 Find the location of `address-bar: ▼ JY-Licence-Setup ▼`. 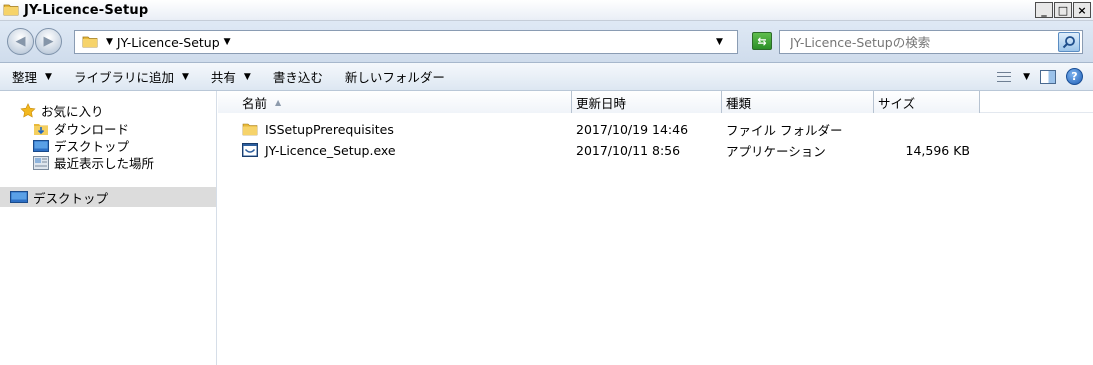

address-bar: ▼ JY-Licence-Setup ▼ is located at coordinates (406, 42).